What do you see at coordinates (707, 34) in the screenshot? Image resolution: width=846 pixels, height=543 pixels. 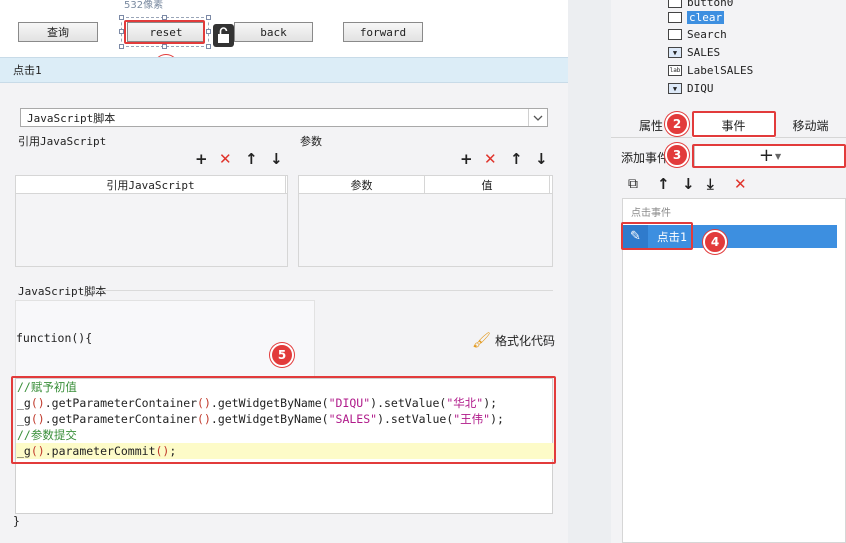 I see `tree-item-label: Search` at bounding box center [707, 34].